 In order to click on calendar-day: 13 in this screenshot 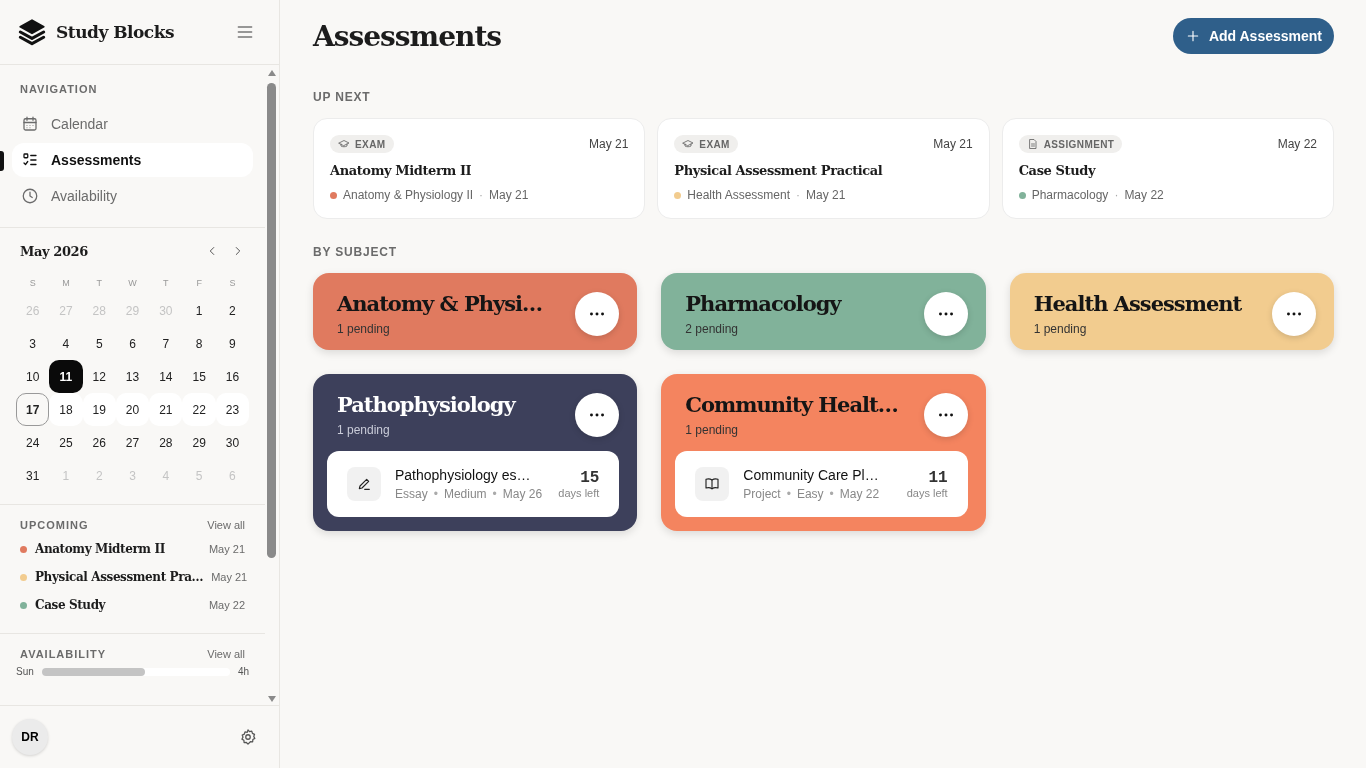, I will do `click(132, 376)`.